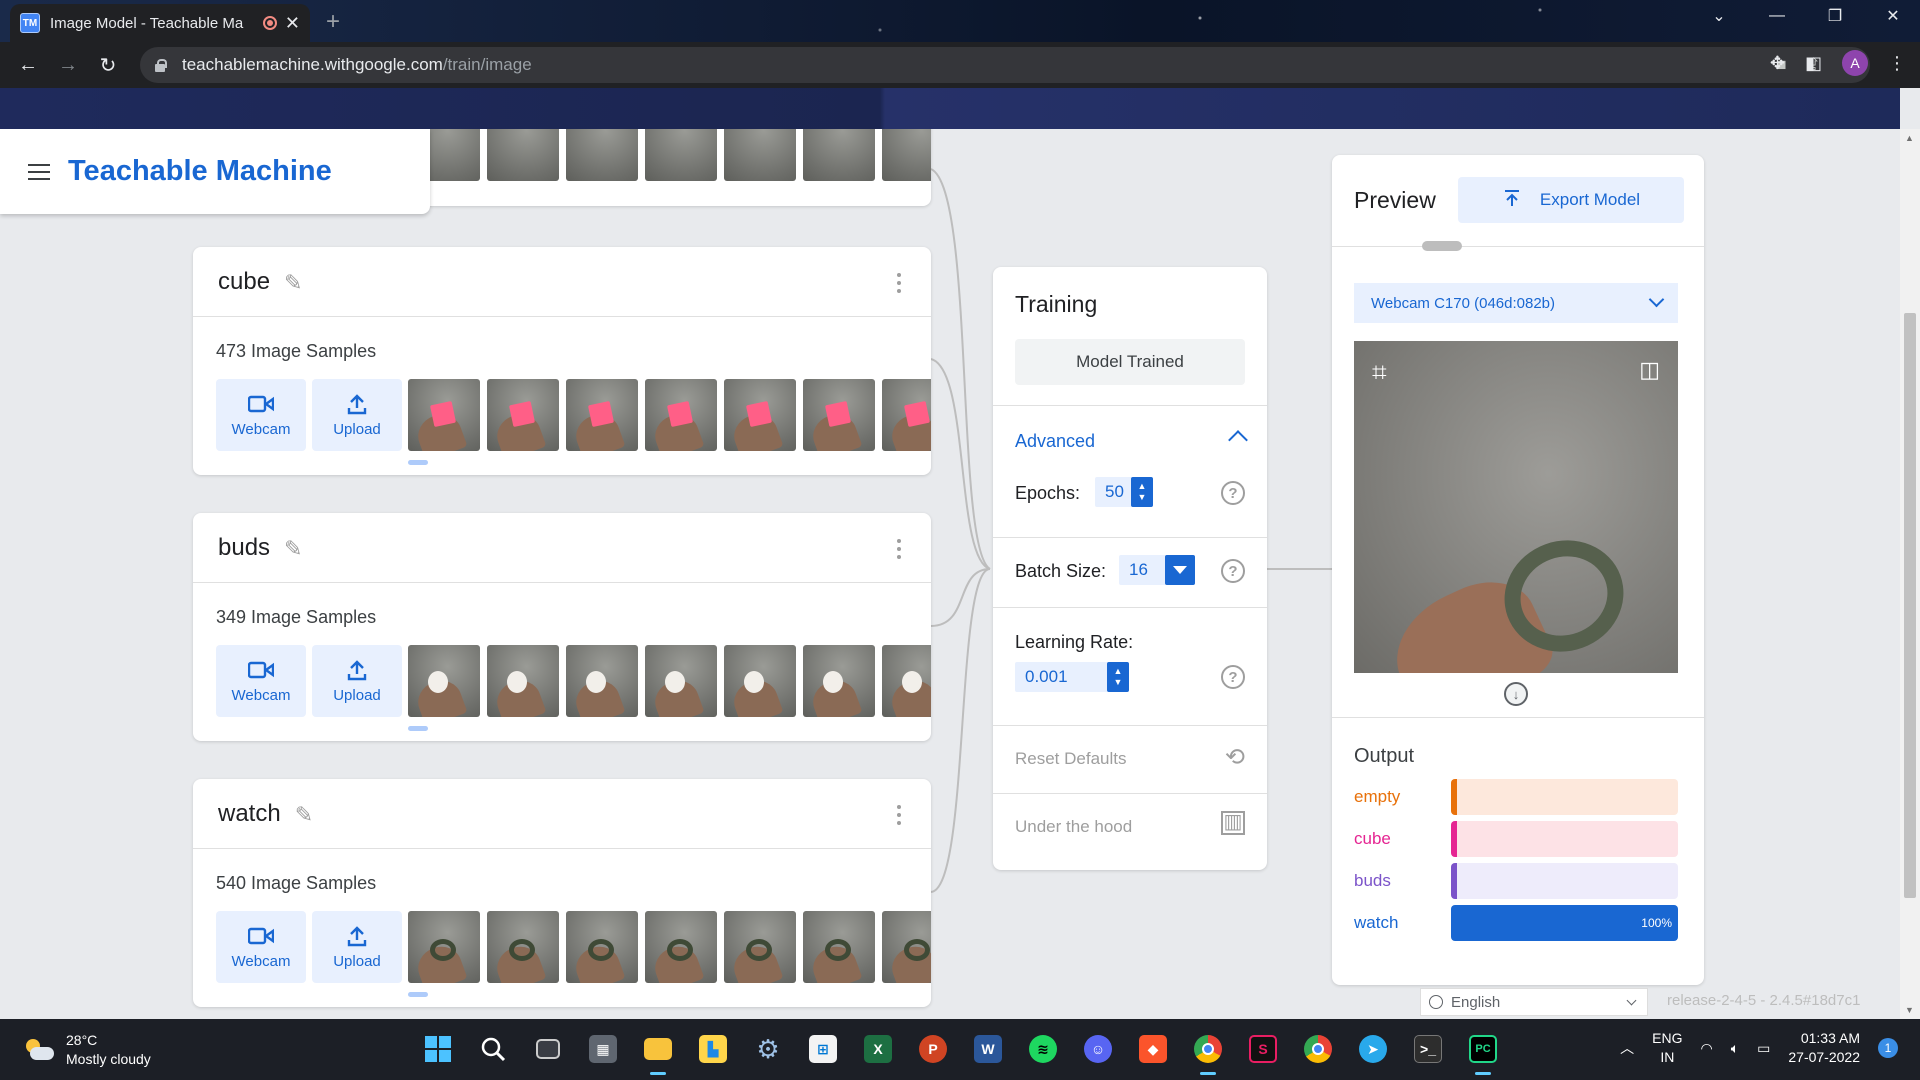 The height and width of the screenshot is (1080, 1920). Describe the element at coordinates (1649, 370) in the screenshot. I see `flip-camera-icon: ◫` at that location.